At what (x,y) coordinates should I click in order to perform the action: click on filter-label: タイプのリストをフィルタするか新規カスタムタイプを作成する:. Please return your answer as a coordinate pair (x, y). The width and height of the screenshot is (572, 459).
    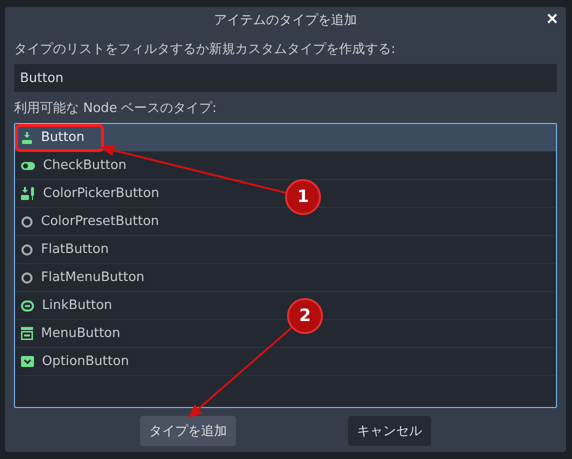
    Looking at the image, I should click on (205, 49).